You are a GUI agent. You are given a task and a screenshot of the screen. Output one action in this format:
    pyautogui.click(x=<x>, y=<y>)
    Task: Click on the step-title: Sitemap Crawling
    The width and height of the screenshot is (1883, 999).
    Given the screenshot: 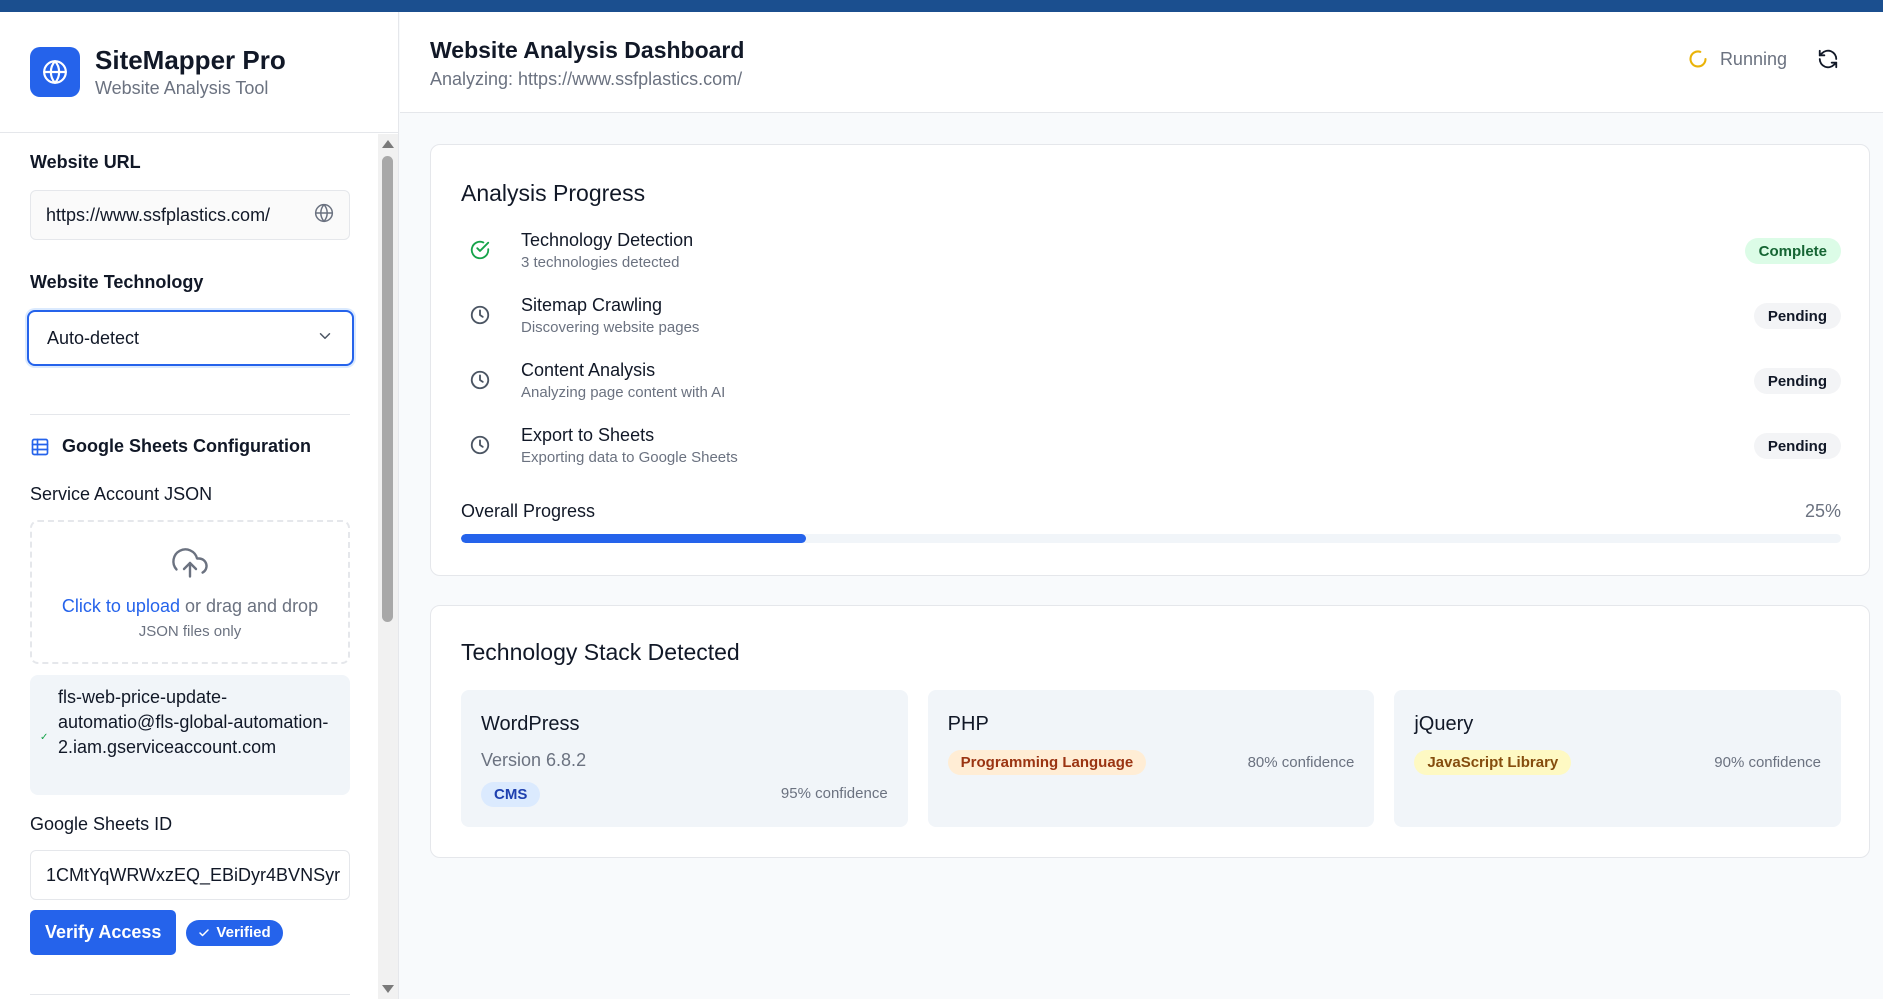 What is the action you would take?
    pyautogui.click(x=592, y=305)
    